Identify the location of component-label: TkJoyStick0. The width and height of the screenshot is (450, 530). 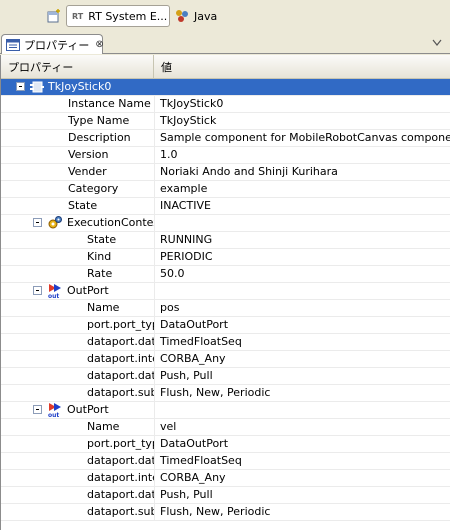
(80, 86).